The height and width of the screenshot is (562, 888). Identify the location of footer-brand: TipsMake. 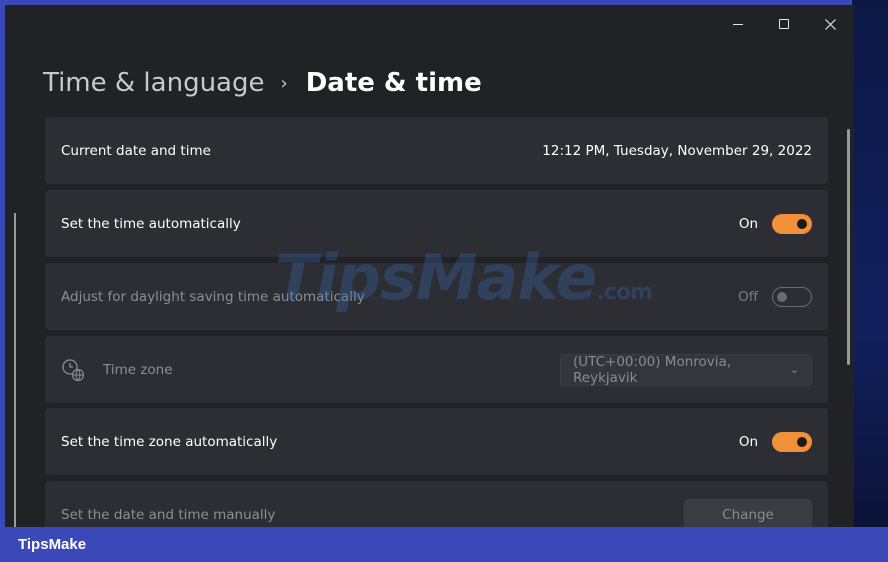
(52, 544).